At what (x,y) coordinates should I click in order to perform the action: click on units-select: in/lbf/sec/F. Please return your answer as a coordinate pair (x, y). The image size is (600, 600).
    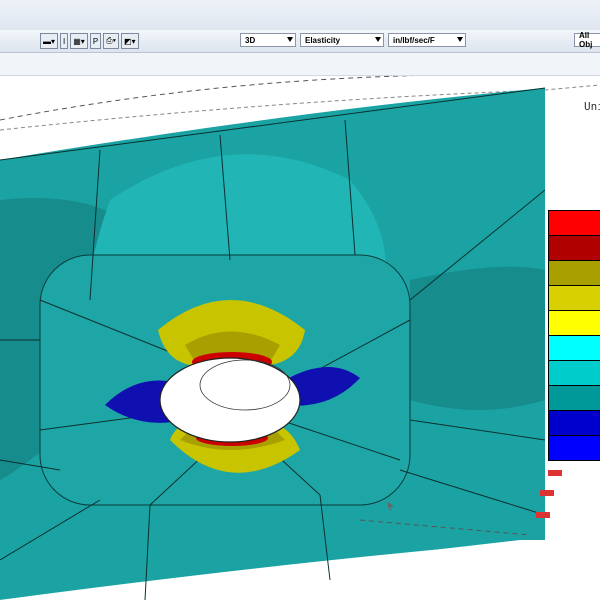
    Looking at the image, I should click on (427, 40).